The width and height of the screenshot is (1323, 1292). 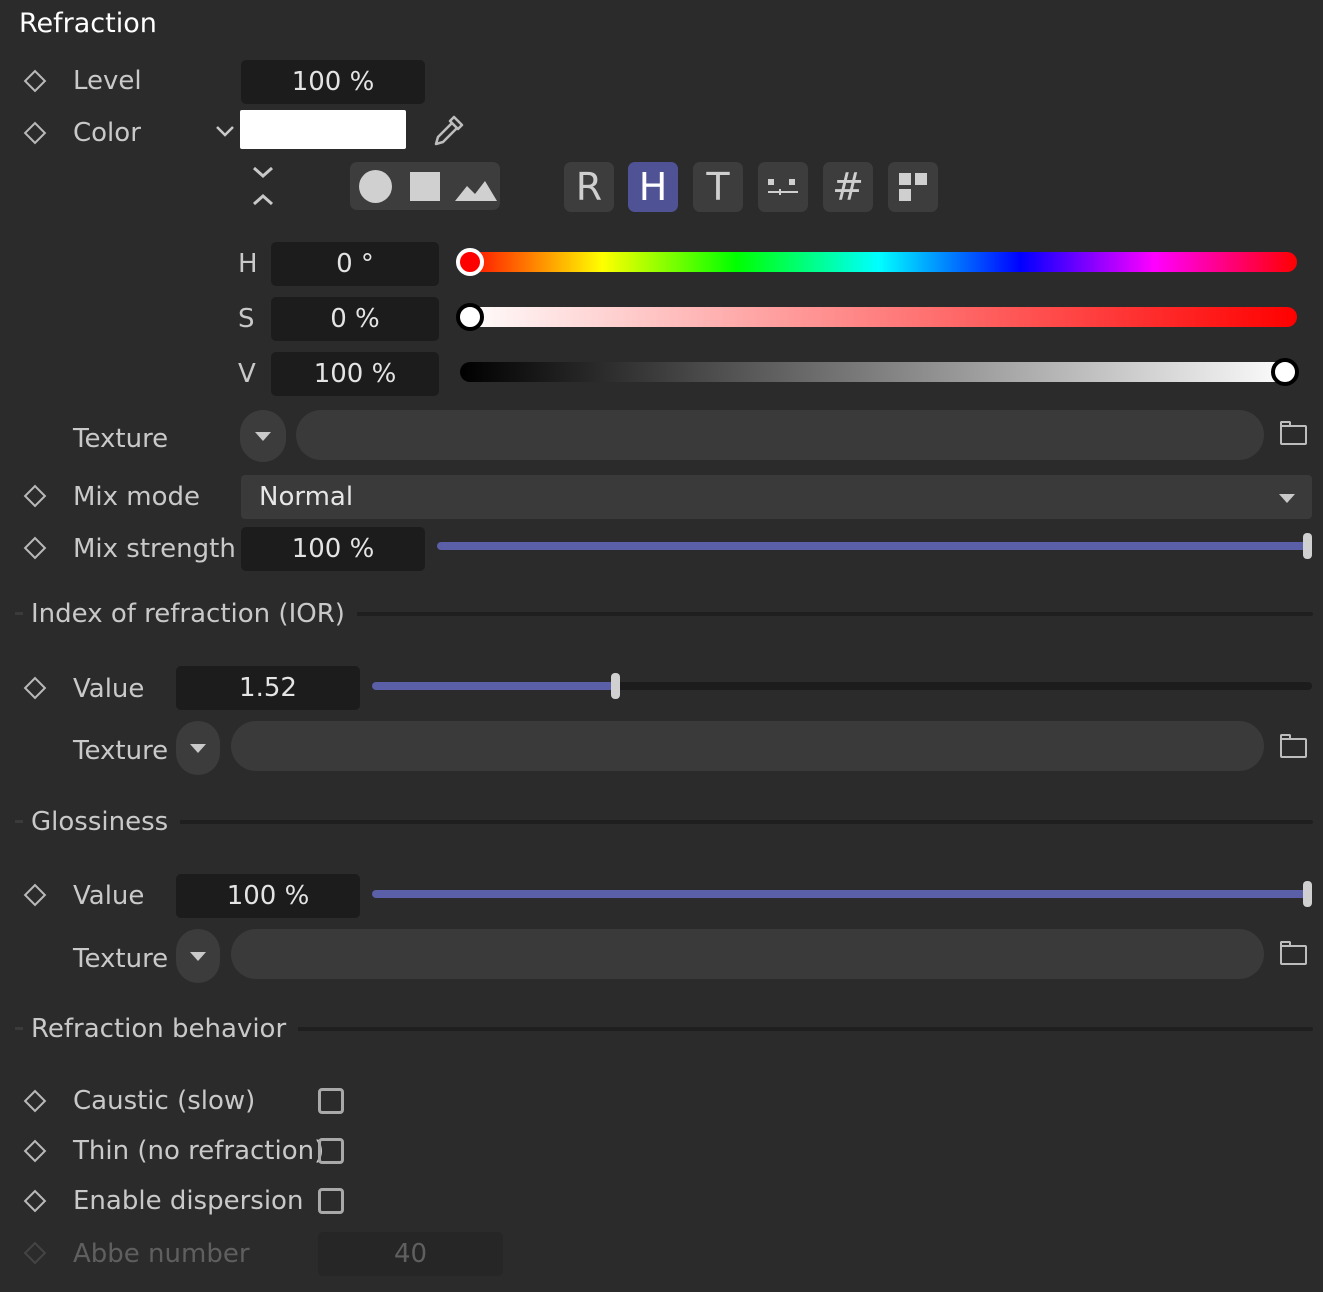 What do you see at coordinates (164, 1101) in the screenshot?
I see `caustic-label: Caustic (slow)` at bounding box center [164, 1101].